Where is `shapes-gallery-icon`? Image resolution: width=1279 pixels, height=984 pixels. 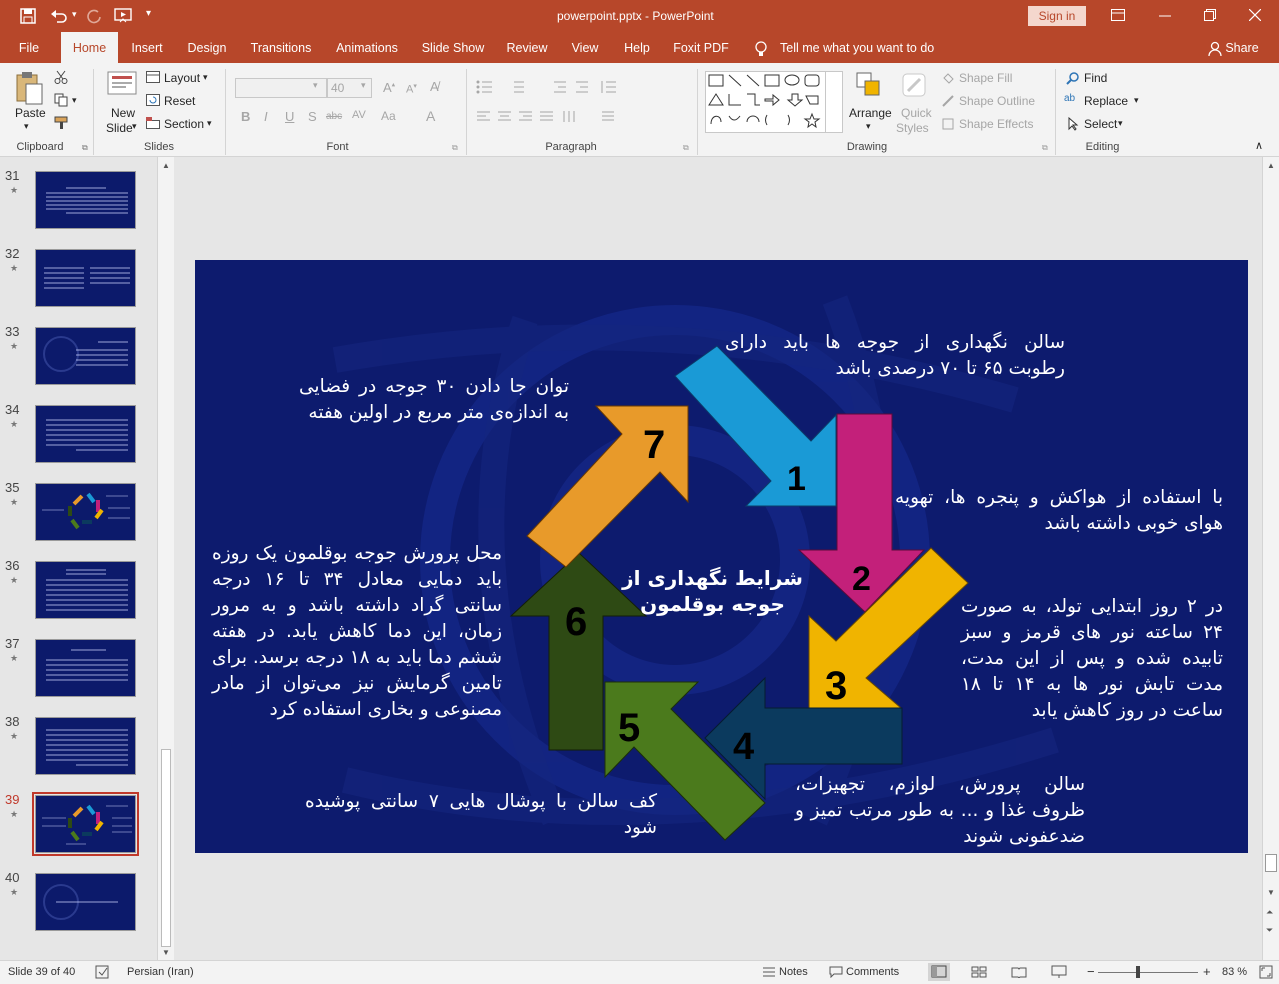
shapes-gallery-icon is located at coordinates (774, 102).